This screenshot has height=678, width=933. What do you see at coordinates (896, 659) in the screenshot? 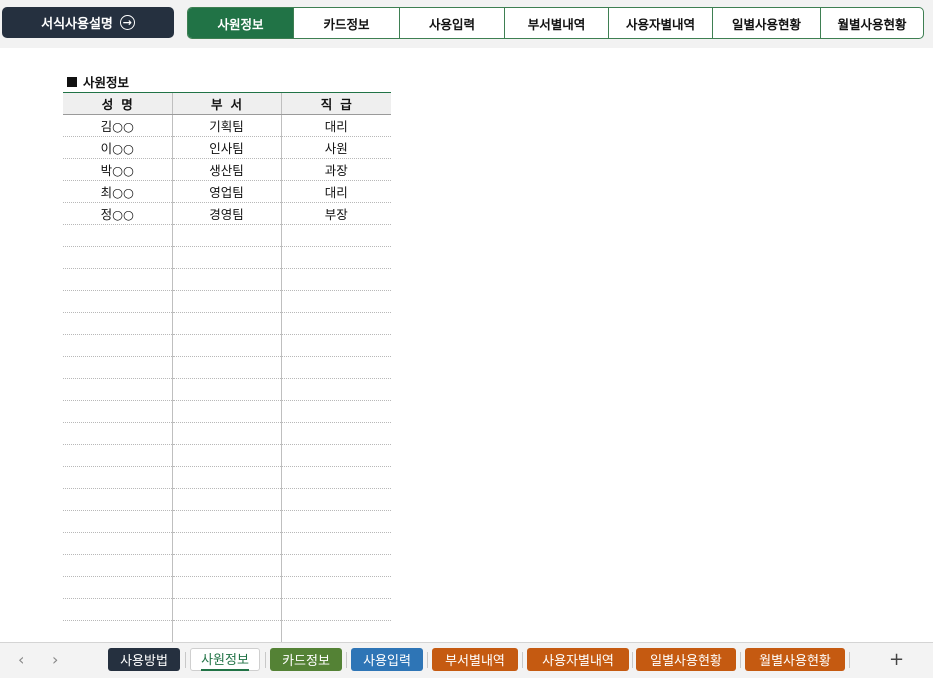
I see `add-sheet-icon: +` at bounding box center [896, 659].